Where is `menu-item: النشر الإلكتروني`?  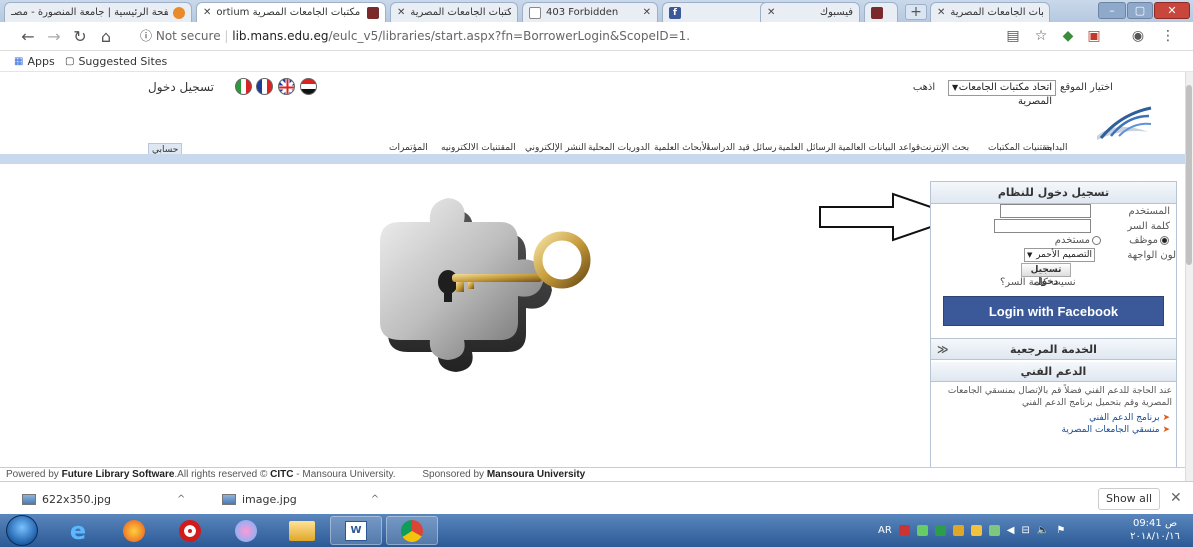 menu-item: النشر الإلكتروني is located at coordinates (555, 148).